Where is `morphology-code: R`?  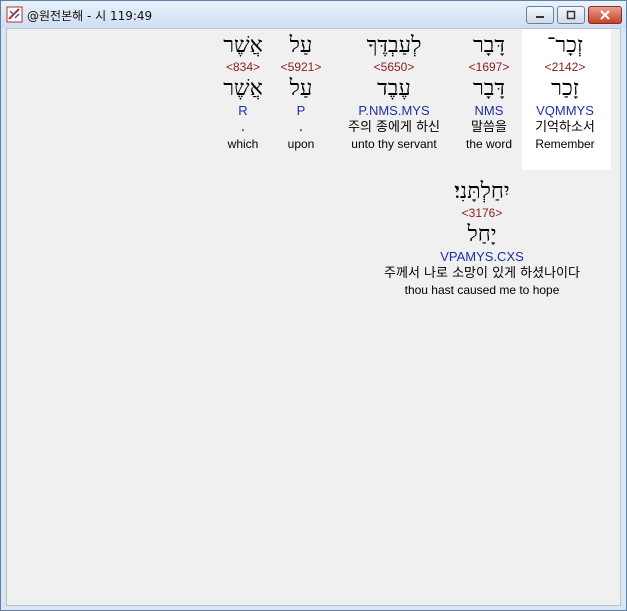 morphology-code: R is located at coordinates (243, 110).